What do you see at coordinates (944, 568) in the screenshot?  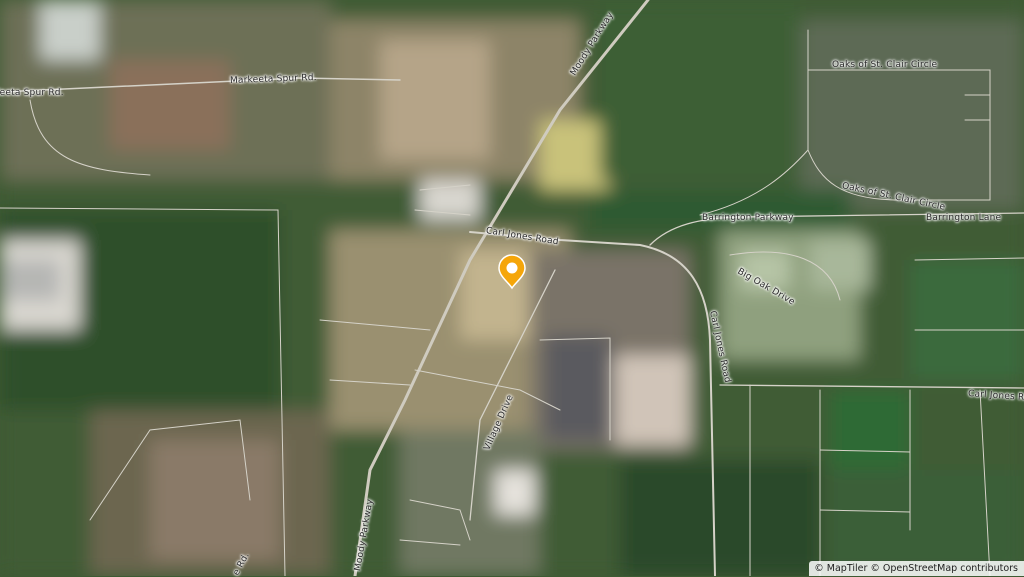 I see `osm-attribution-link: © OpenStreetMap contributors` at bounding box center [944, 568].